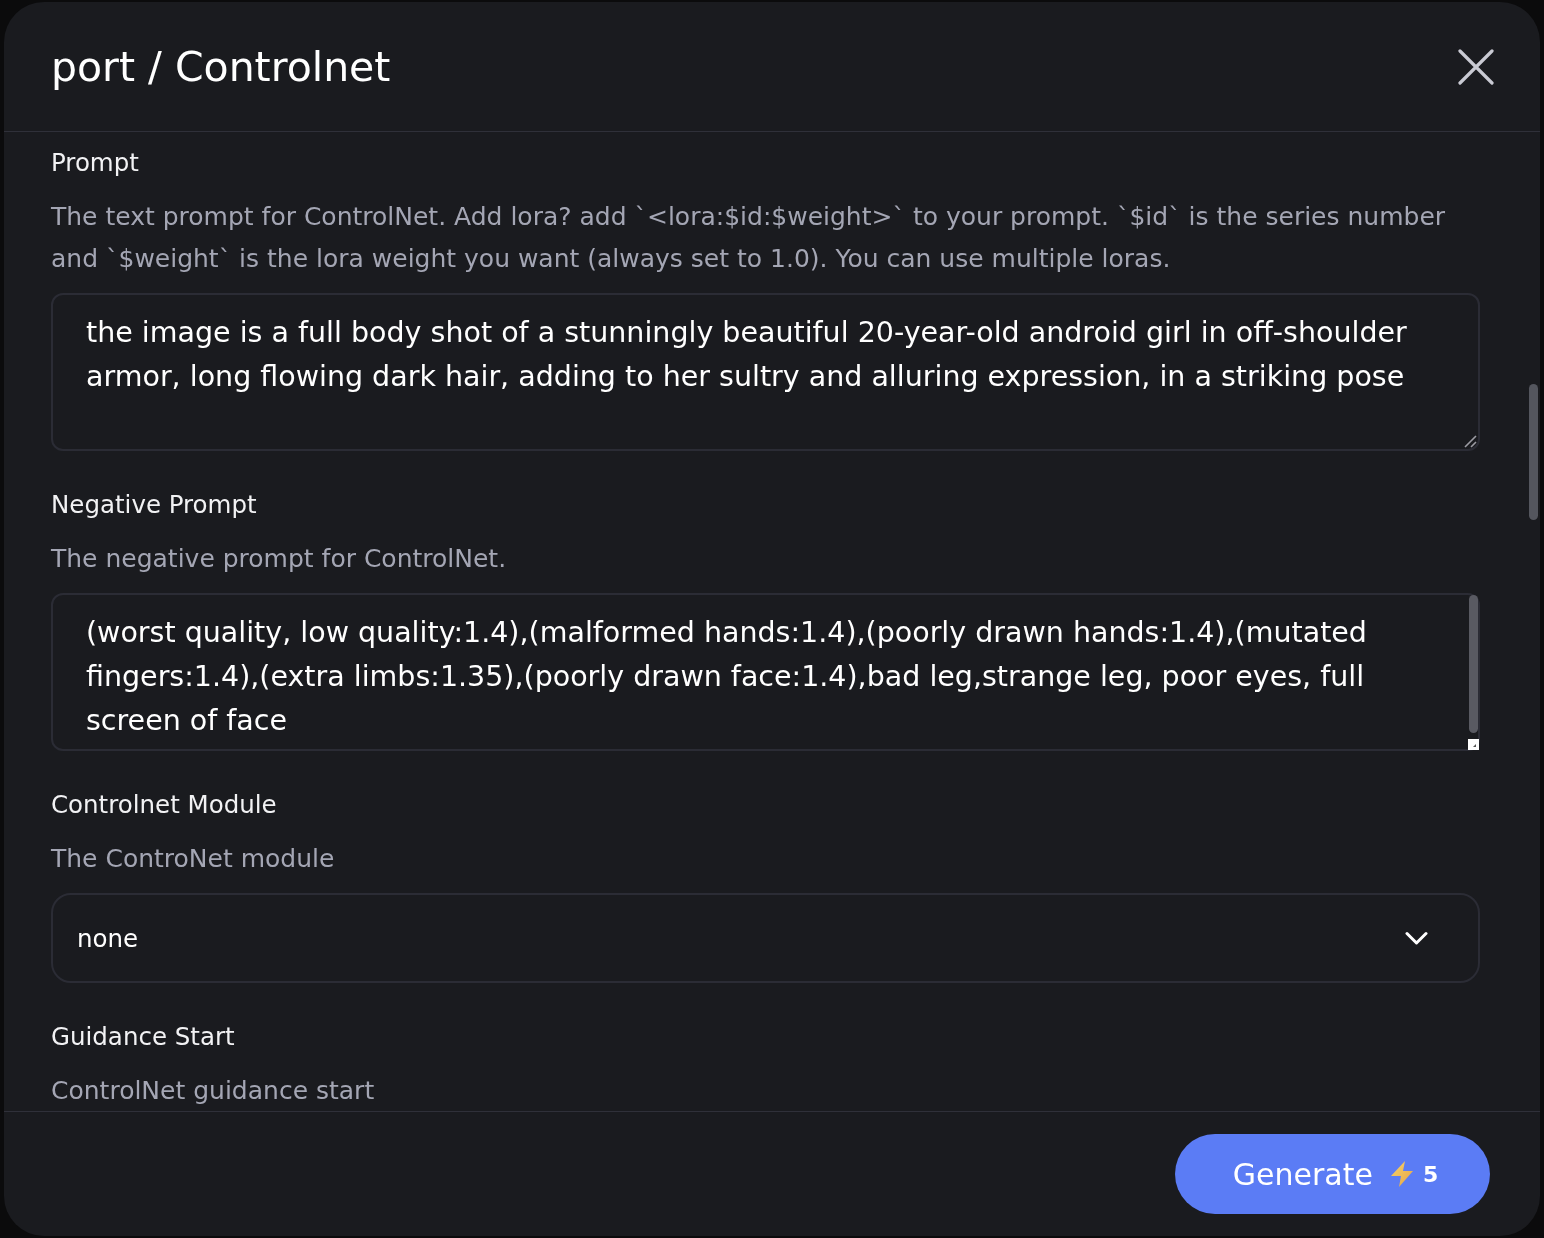 The width and height of the screenshot is (1544, 1238). What do you see at coordinates (143, 1037) in the screenshot?
I see `field-label: Guidance Start` at bounding box center [143, 1037].